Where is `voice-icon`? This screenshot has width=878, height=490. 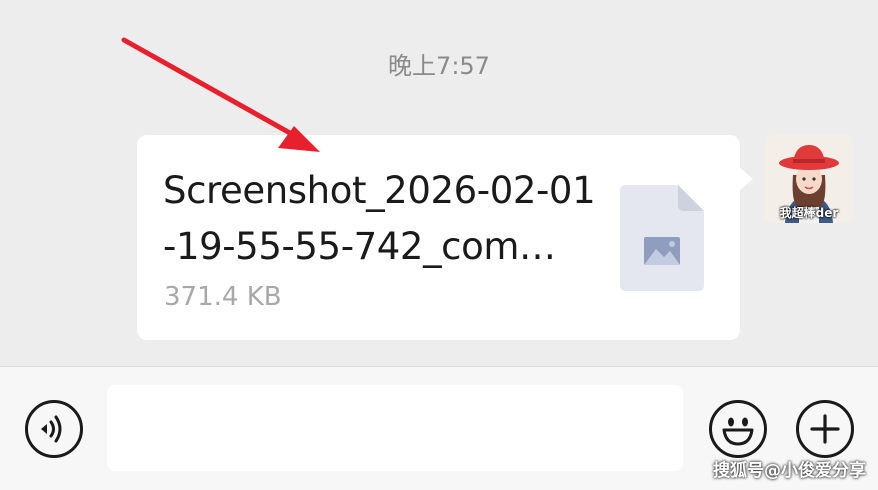
voice-icon is located at coordinates (51, 429).